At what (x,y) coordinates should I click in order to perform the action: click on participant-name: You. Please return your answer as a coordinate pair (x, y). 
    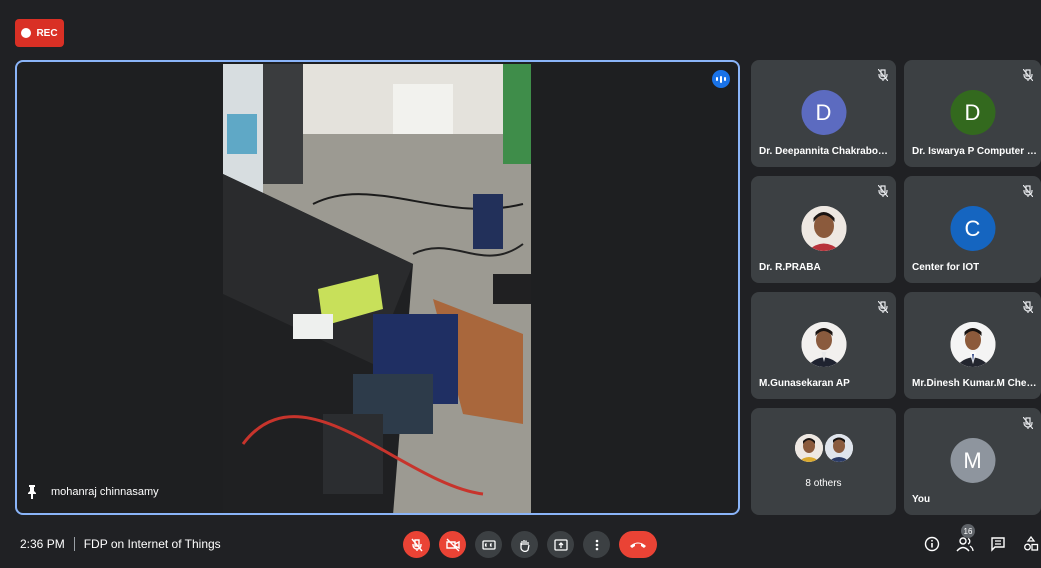
    Looking at the image, I should click on (921, 499).